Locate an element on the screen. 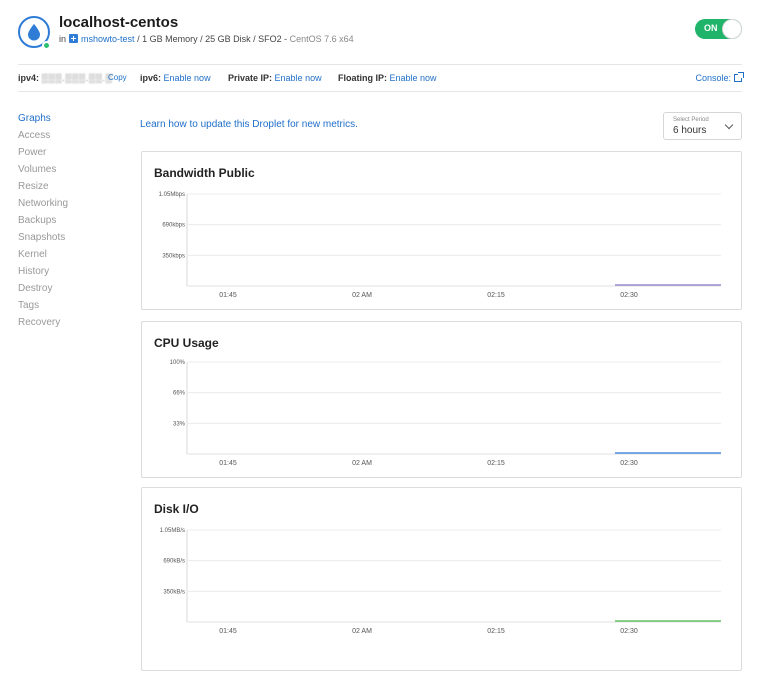 The image size is (774, 684). sidebar-item-power: Power is located at coordinates (68, 155).